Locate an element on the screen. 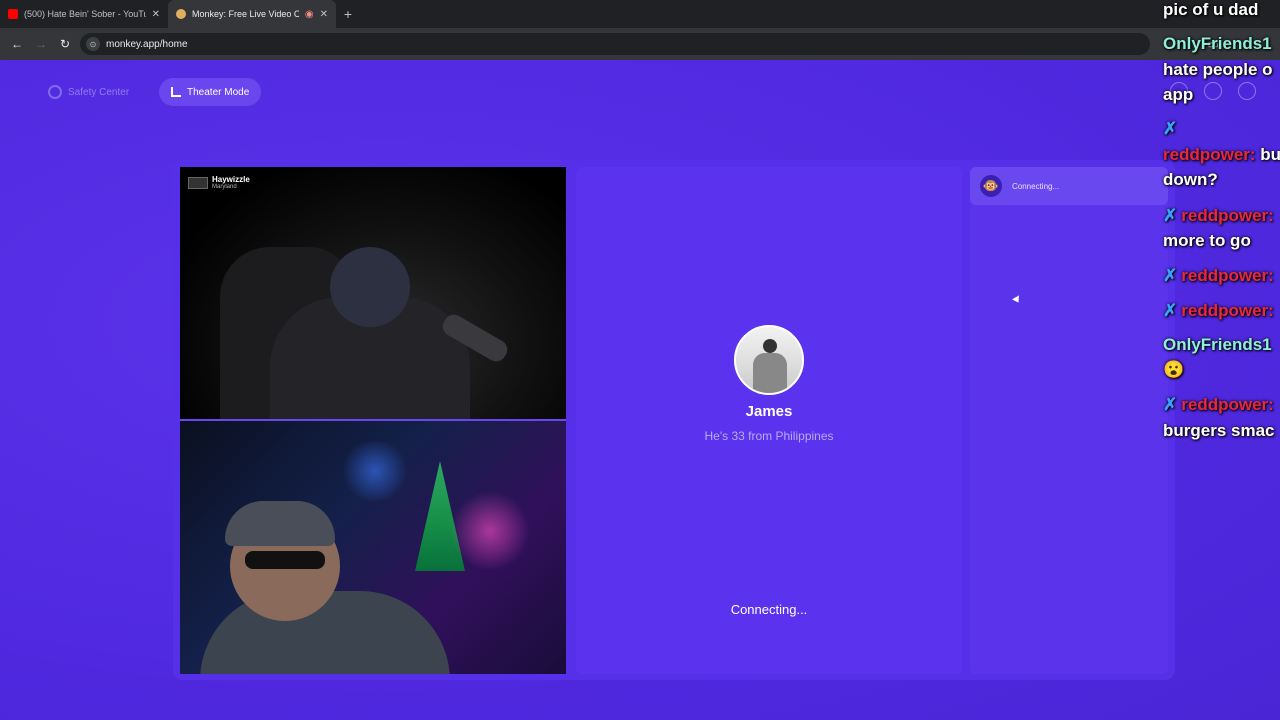 This screenshot has width=1280, height=720. sunglasses is located at coordinates (285, 560).